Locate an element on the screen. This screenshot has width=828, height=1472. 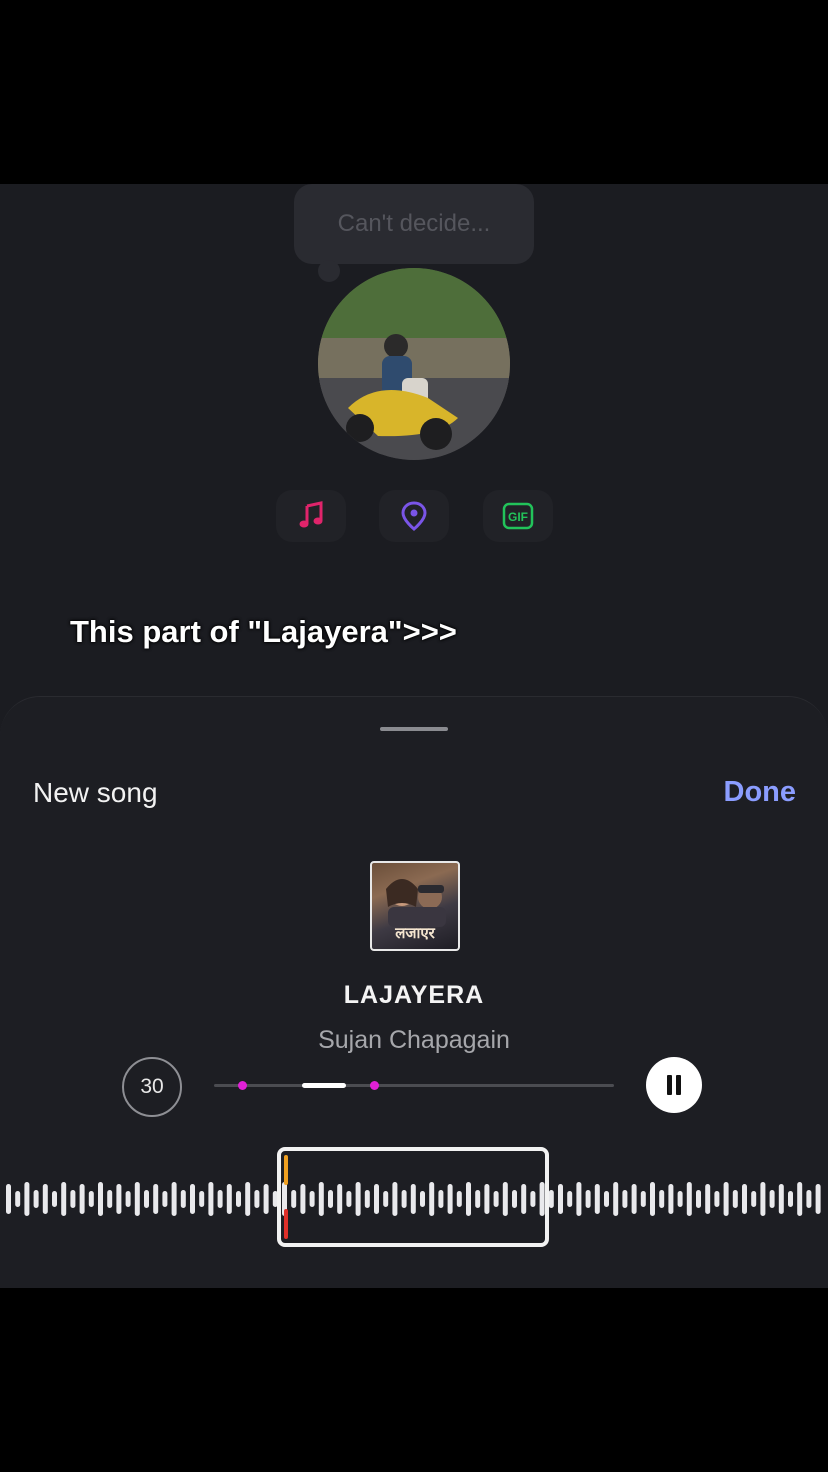
clip-end-marker is located at coordinates (374, 1085).